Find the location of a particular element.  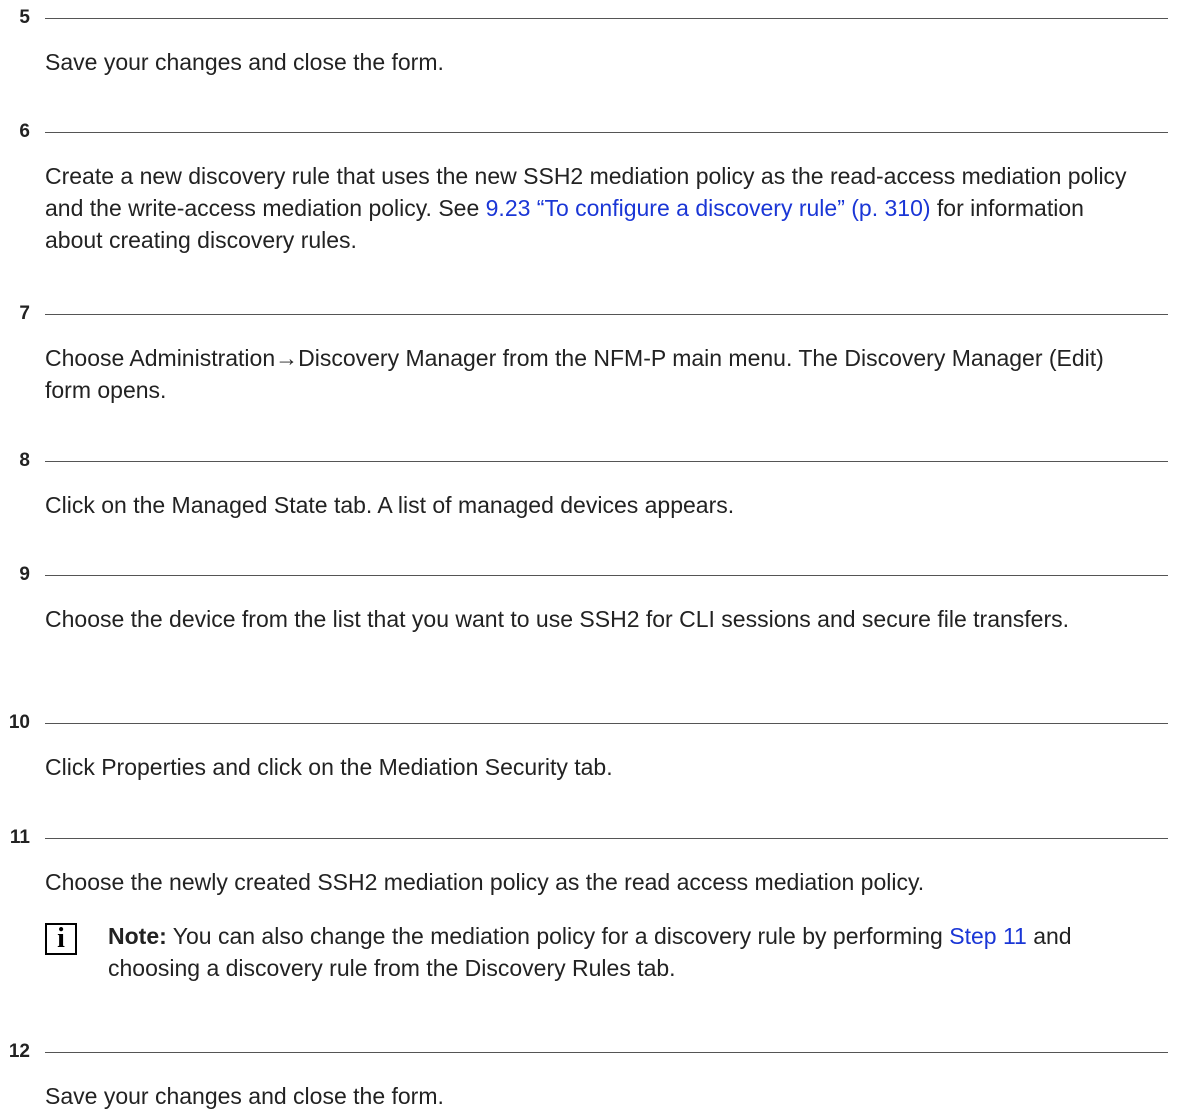

step-number: 11 is located at coordinates (19, 837).